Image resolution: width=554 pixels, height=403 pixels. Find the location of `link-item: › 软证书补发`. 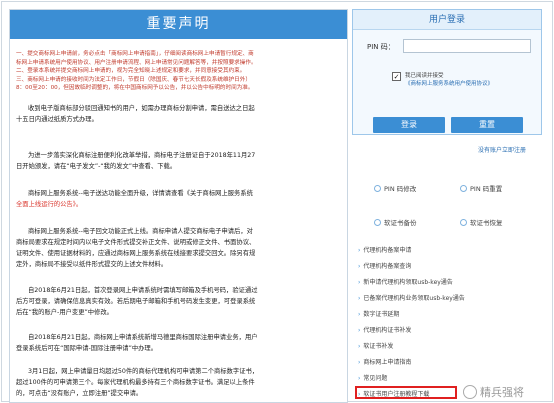

link-item: › 软证书补发 is located at coordinates (375, 345).